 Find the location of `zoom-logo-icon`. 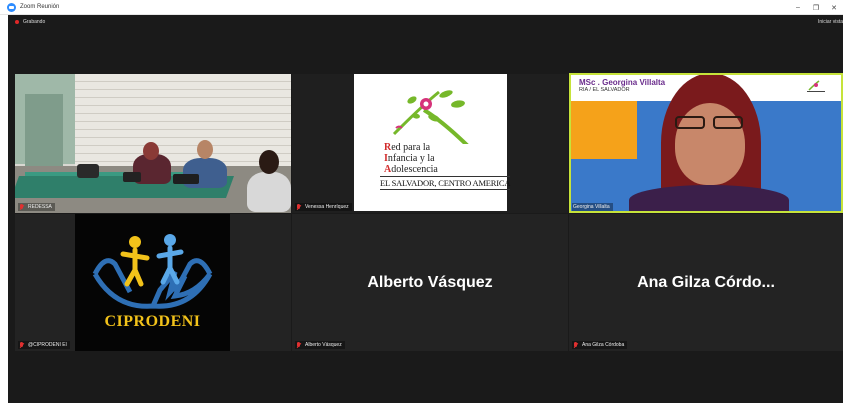

zoom-logo-icon is located at coordinates (11, 7).